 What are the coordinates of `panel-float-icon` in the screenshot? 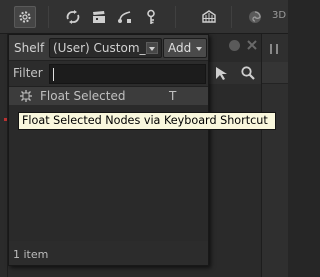 It's located at (234, 45).